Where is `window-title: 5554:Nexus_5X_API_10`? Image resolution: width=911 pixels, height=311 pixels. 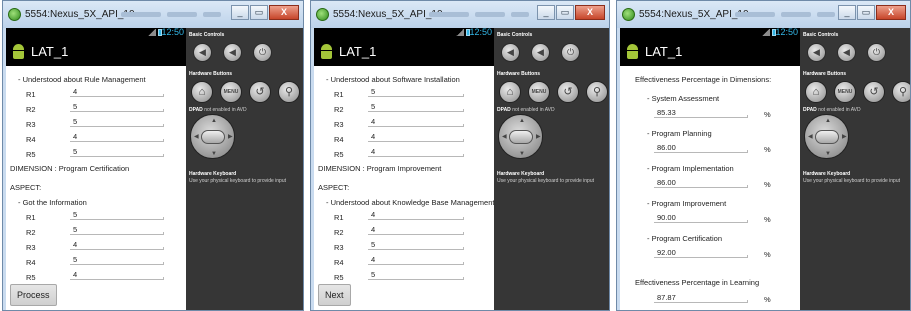 window-title: 5554:Nexus_5X_API_10 is located at coordinates (388, 14).